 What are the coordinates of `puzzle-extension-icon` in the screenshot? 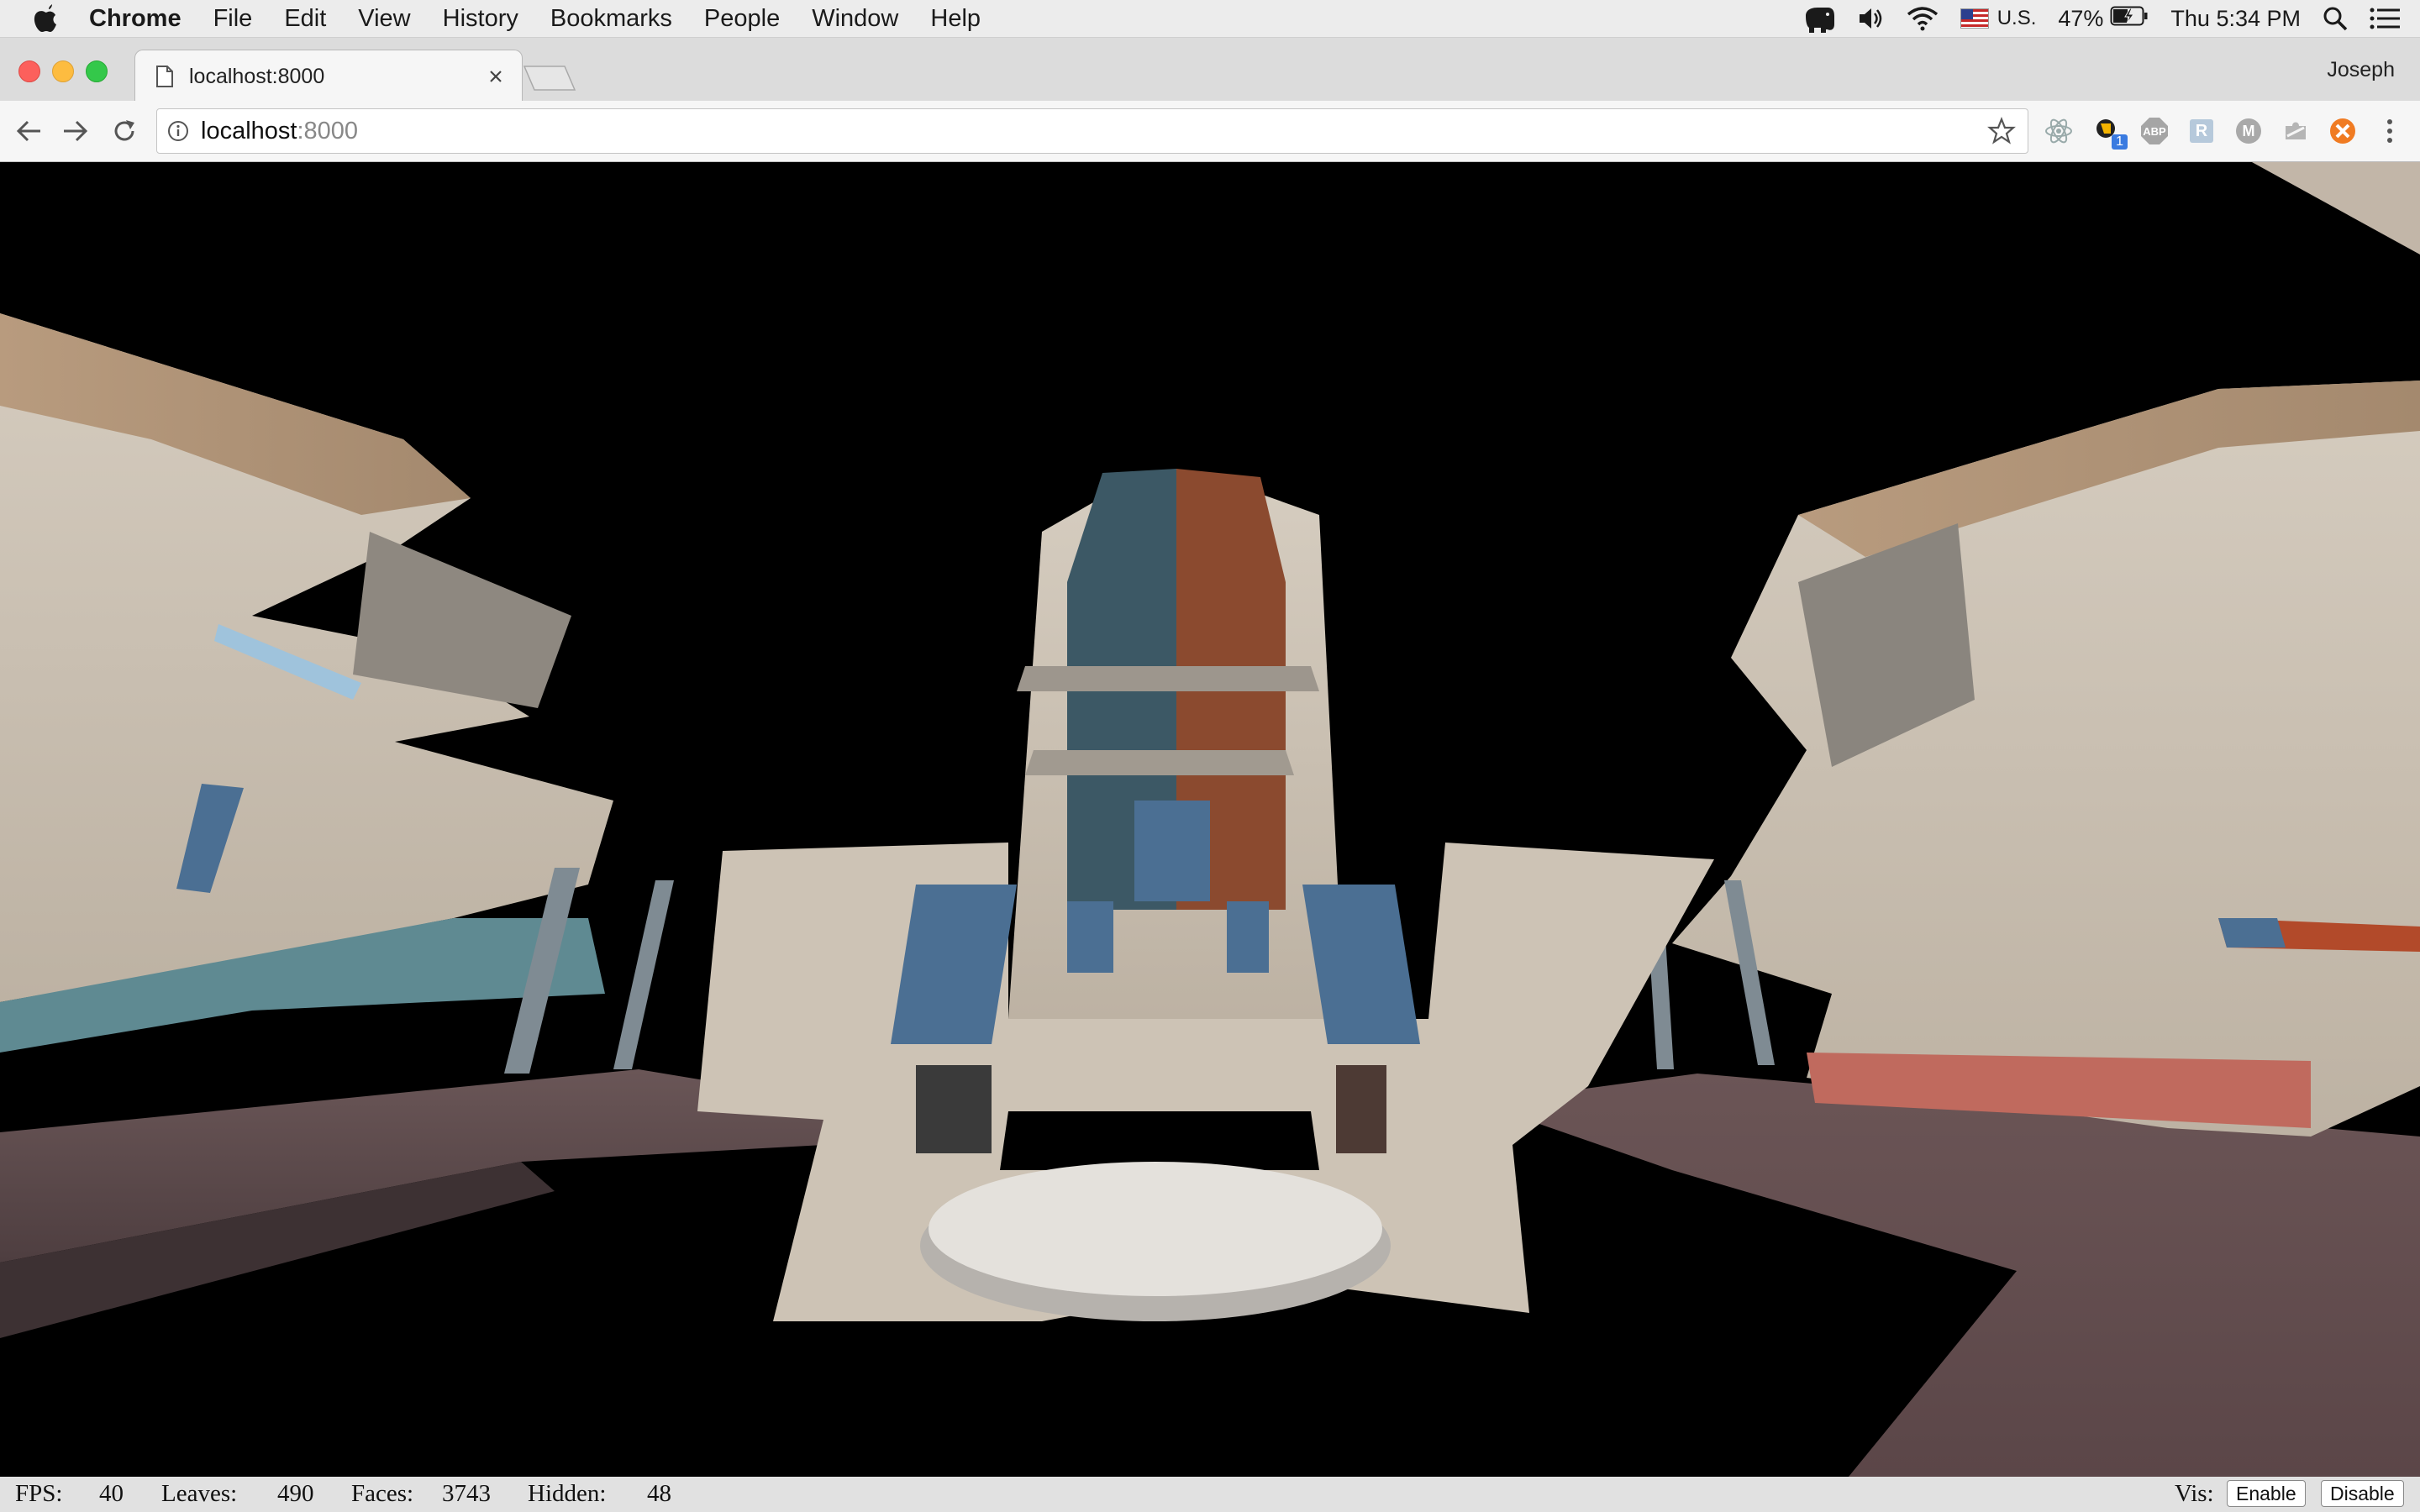 It's located at (2296, 131).